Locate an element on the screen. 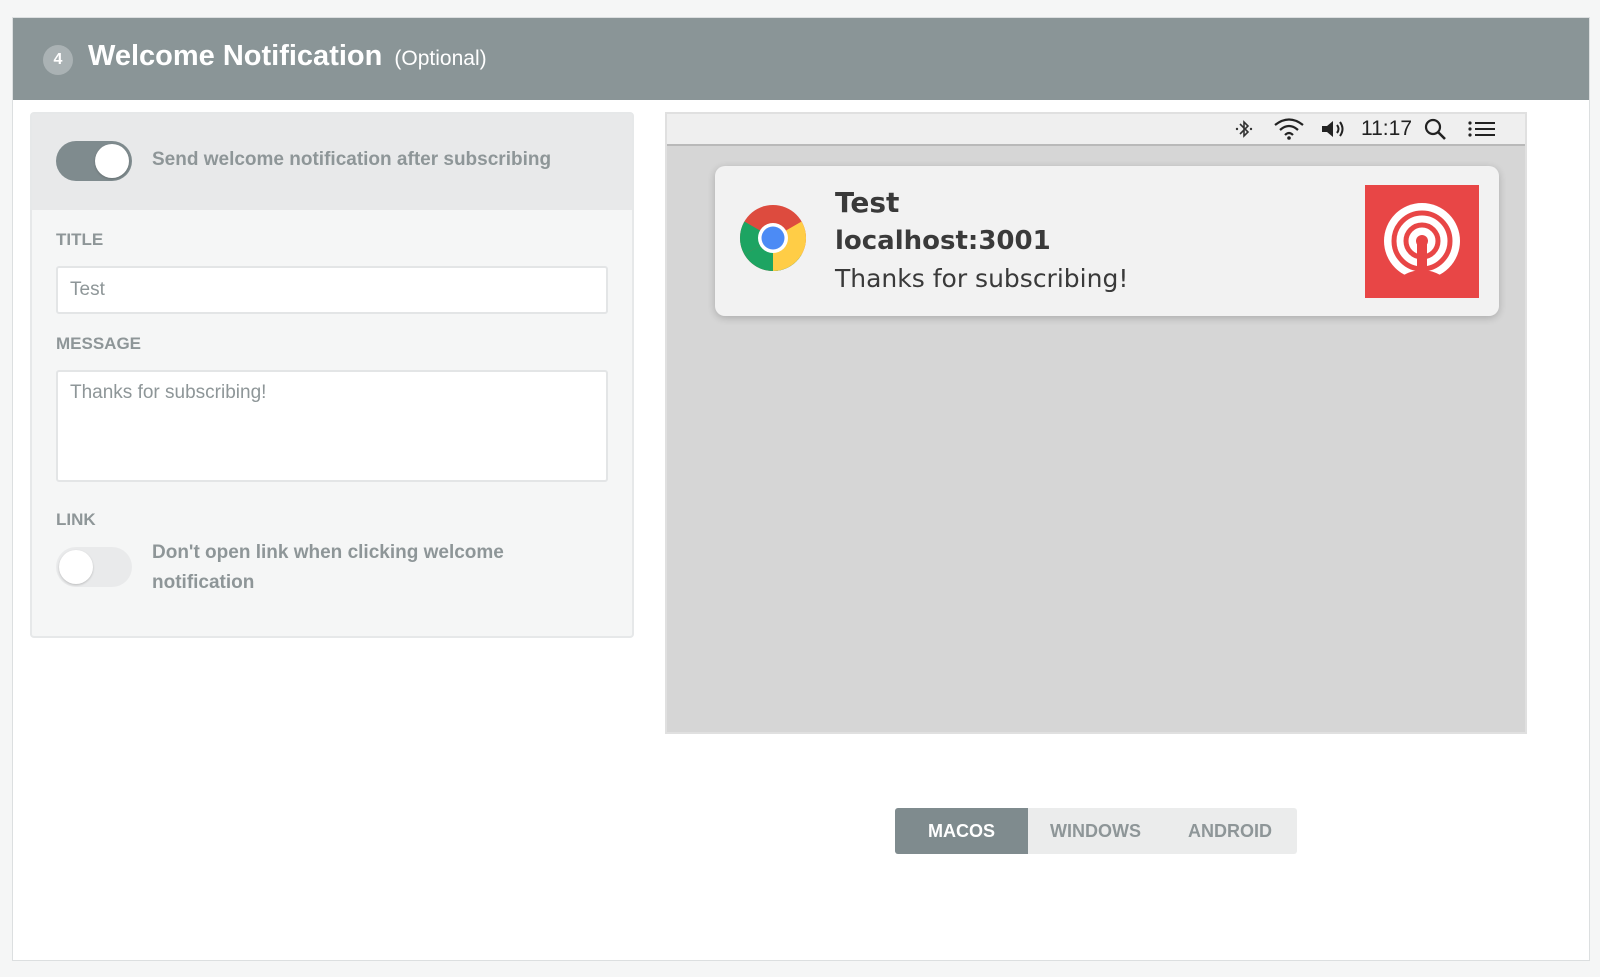  section-title-text: Welcome Notification is located at coordinates (235, 56).